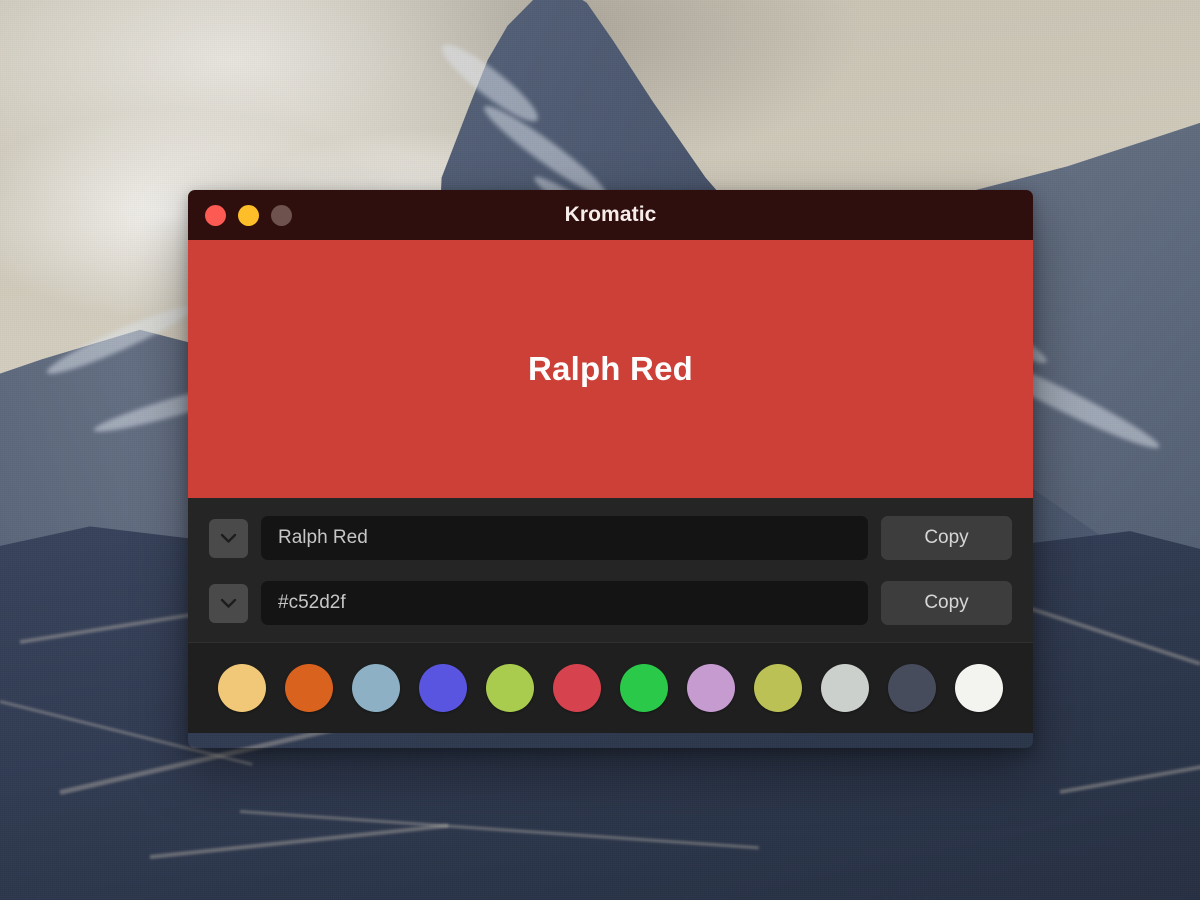  I want to click on window-titlebar: Kromatic, so click(610, 215).